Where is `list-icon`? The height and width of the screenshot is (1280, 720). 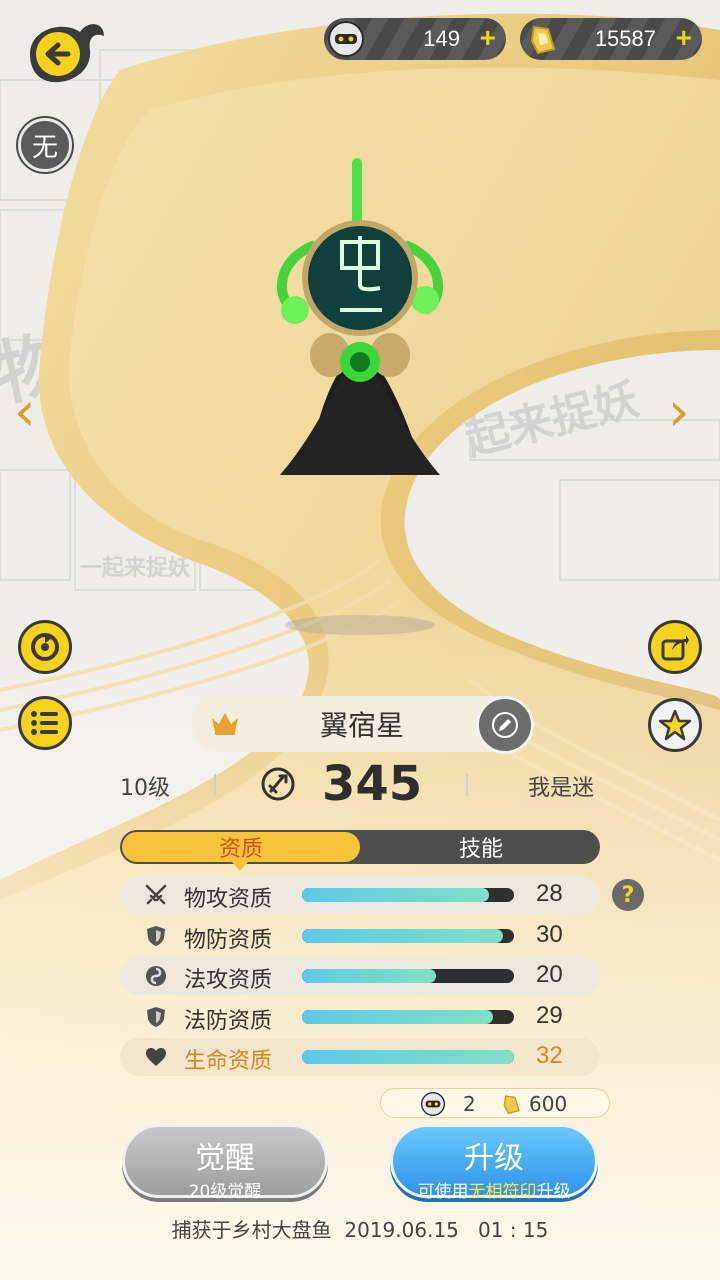 list-icon is located at coordinates (44, 723).